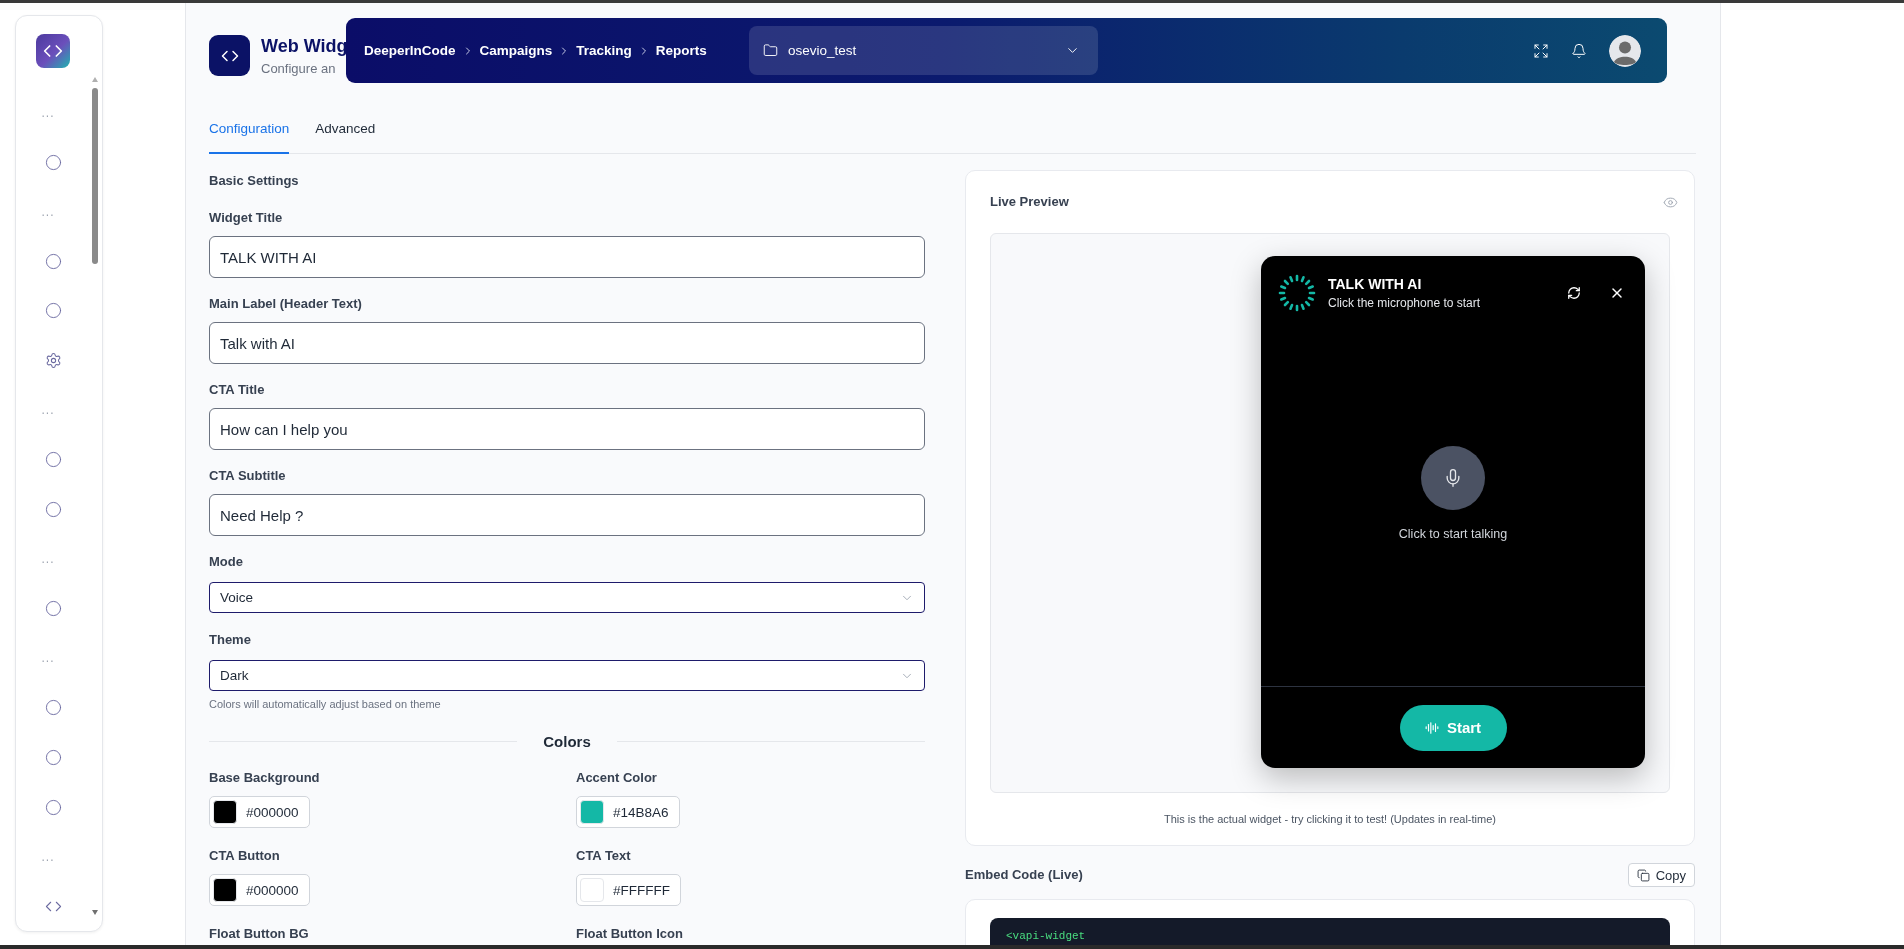 The height and width of the screenshot is (949, 1904). Describe the element at coordinates (1670, 202) in the screenshot. I see `eye-icon` at that location.